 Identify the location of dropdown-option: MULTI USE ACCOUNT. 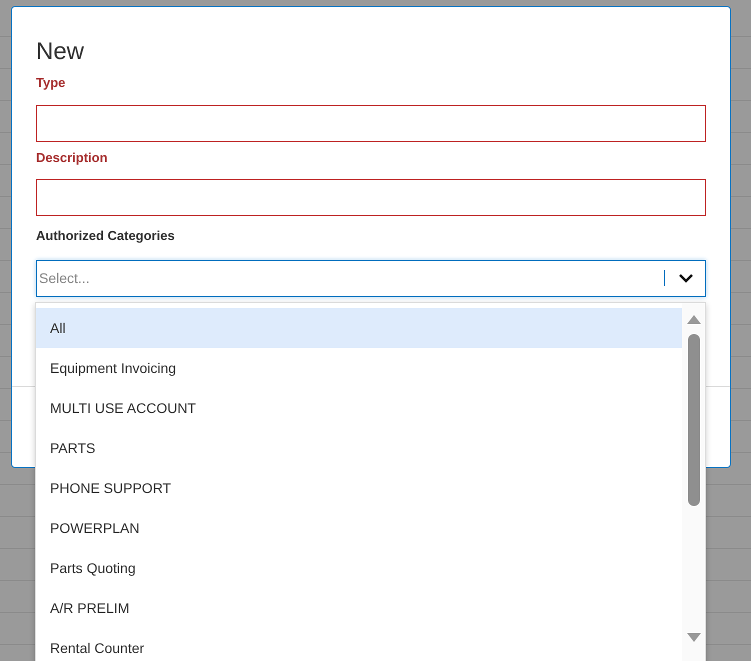
(359, 408).